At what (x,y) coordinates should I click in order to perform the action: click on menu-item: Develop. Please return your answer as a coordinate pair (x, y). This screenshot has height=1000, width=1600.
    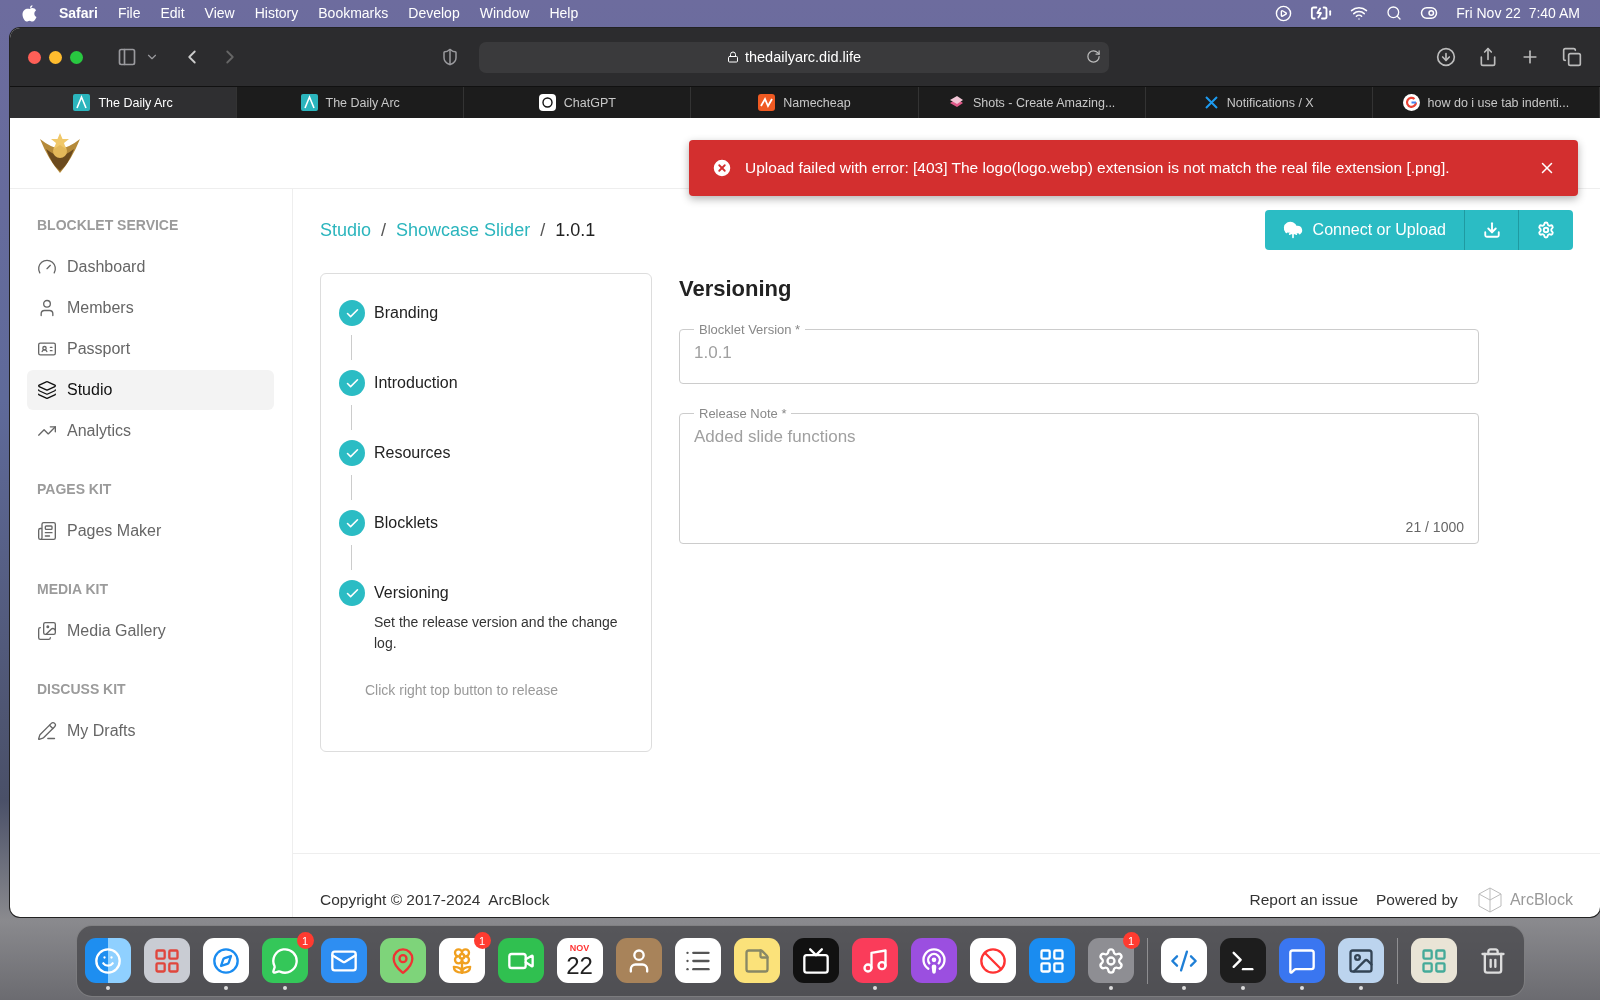
    Looking at the image, I should click on (434, 13).